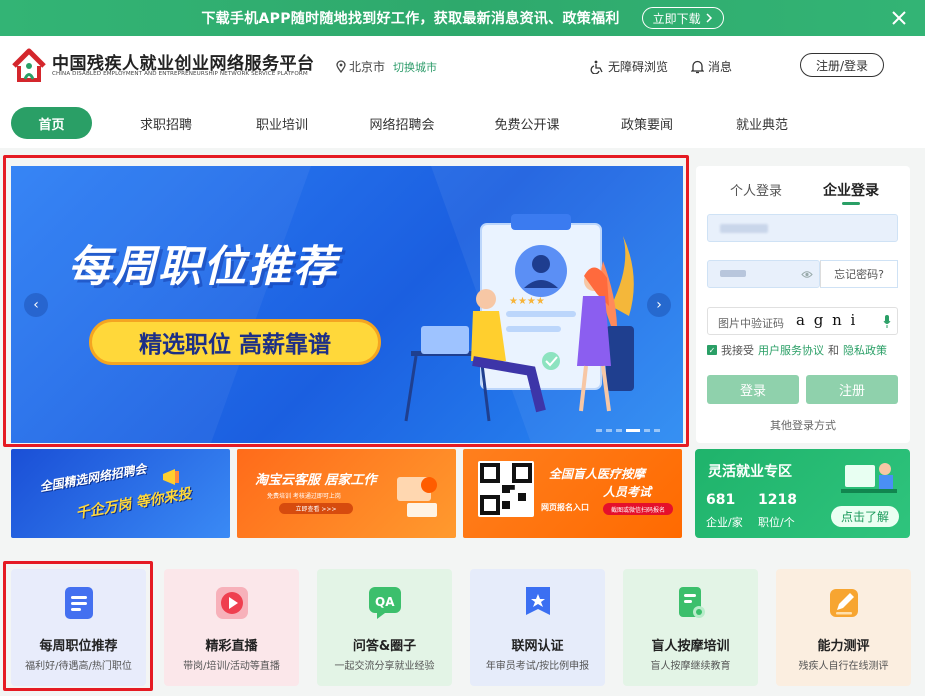 The width and height of the screenshot is (925, 696). Describe the element at coordinates (842, 65) in the screenshot. I see `register-login-button: 注册/登录` at that location.